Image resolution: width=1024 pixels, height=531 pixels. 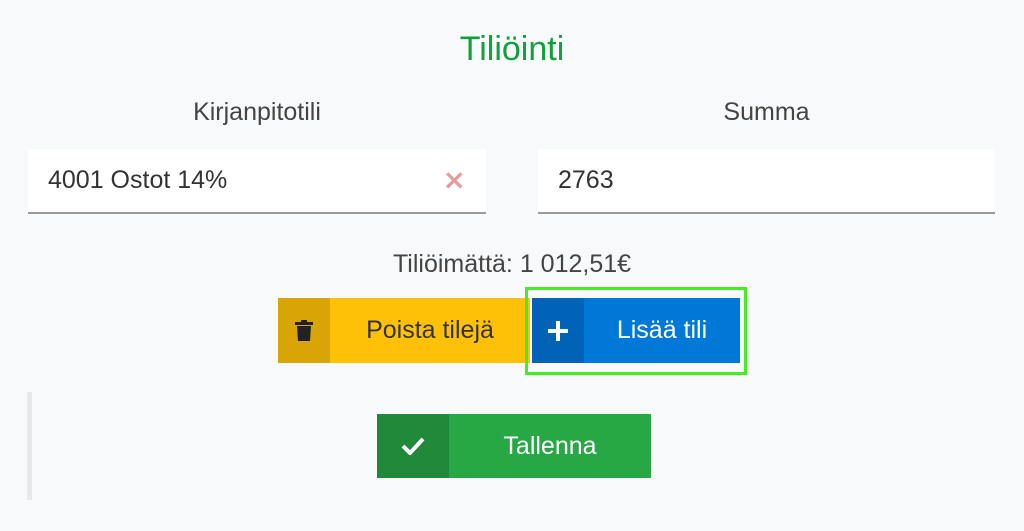 I want to click on save-button: Tallenna, so click(x=514, y=446).